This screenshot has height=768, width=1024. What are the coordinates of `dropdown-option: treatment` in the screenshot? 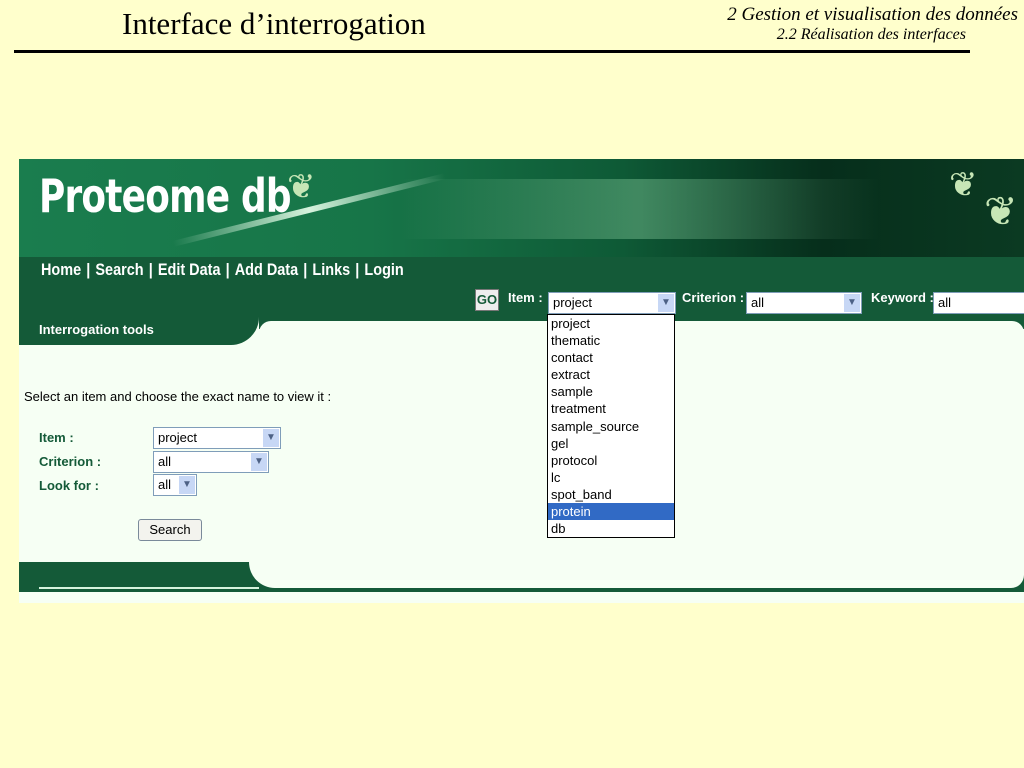 It's located at (611, 408).